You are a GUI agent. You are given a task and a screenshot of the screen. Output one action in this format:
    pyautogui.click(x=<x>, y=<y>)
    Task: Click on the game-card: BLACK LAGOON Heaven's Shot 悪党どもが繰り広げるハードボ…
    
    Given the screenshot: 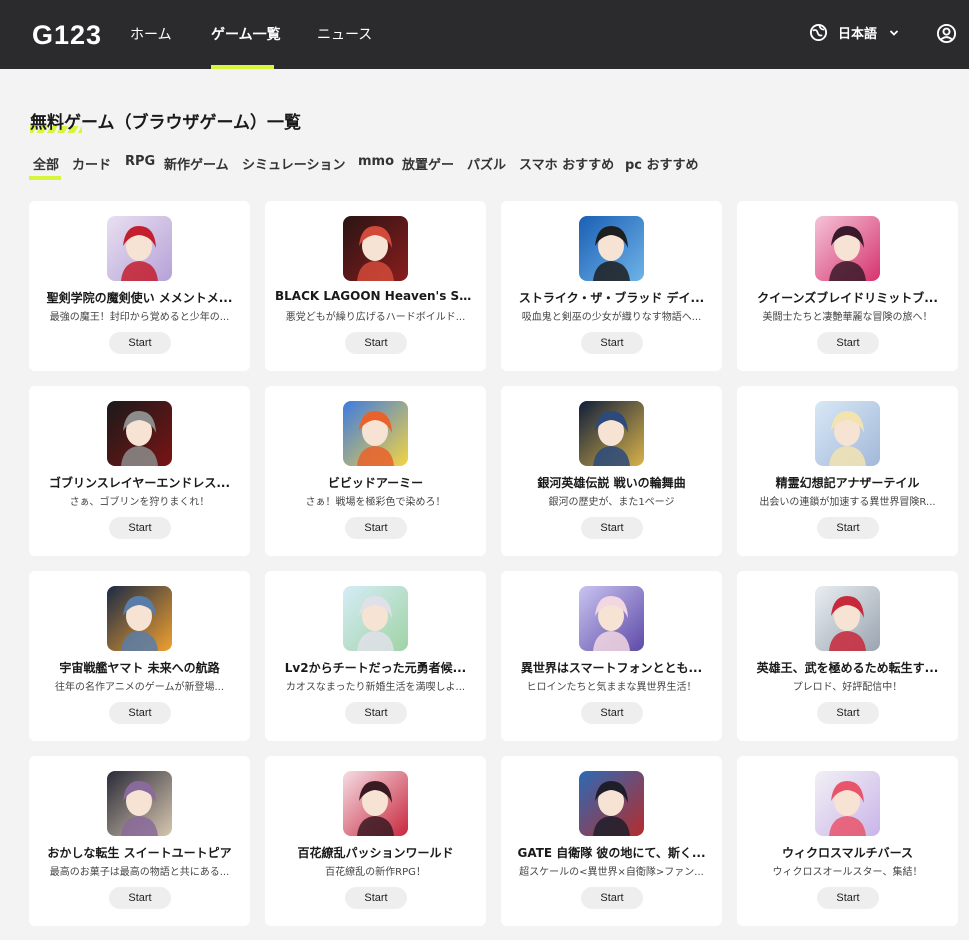 What is the action you would take?
    pyautogui.click(x=375, y=286)
    